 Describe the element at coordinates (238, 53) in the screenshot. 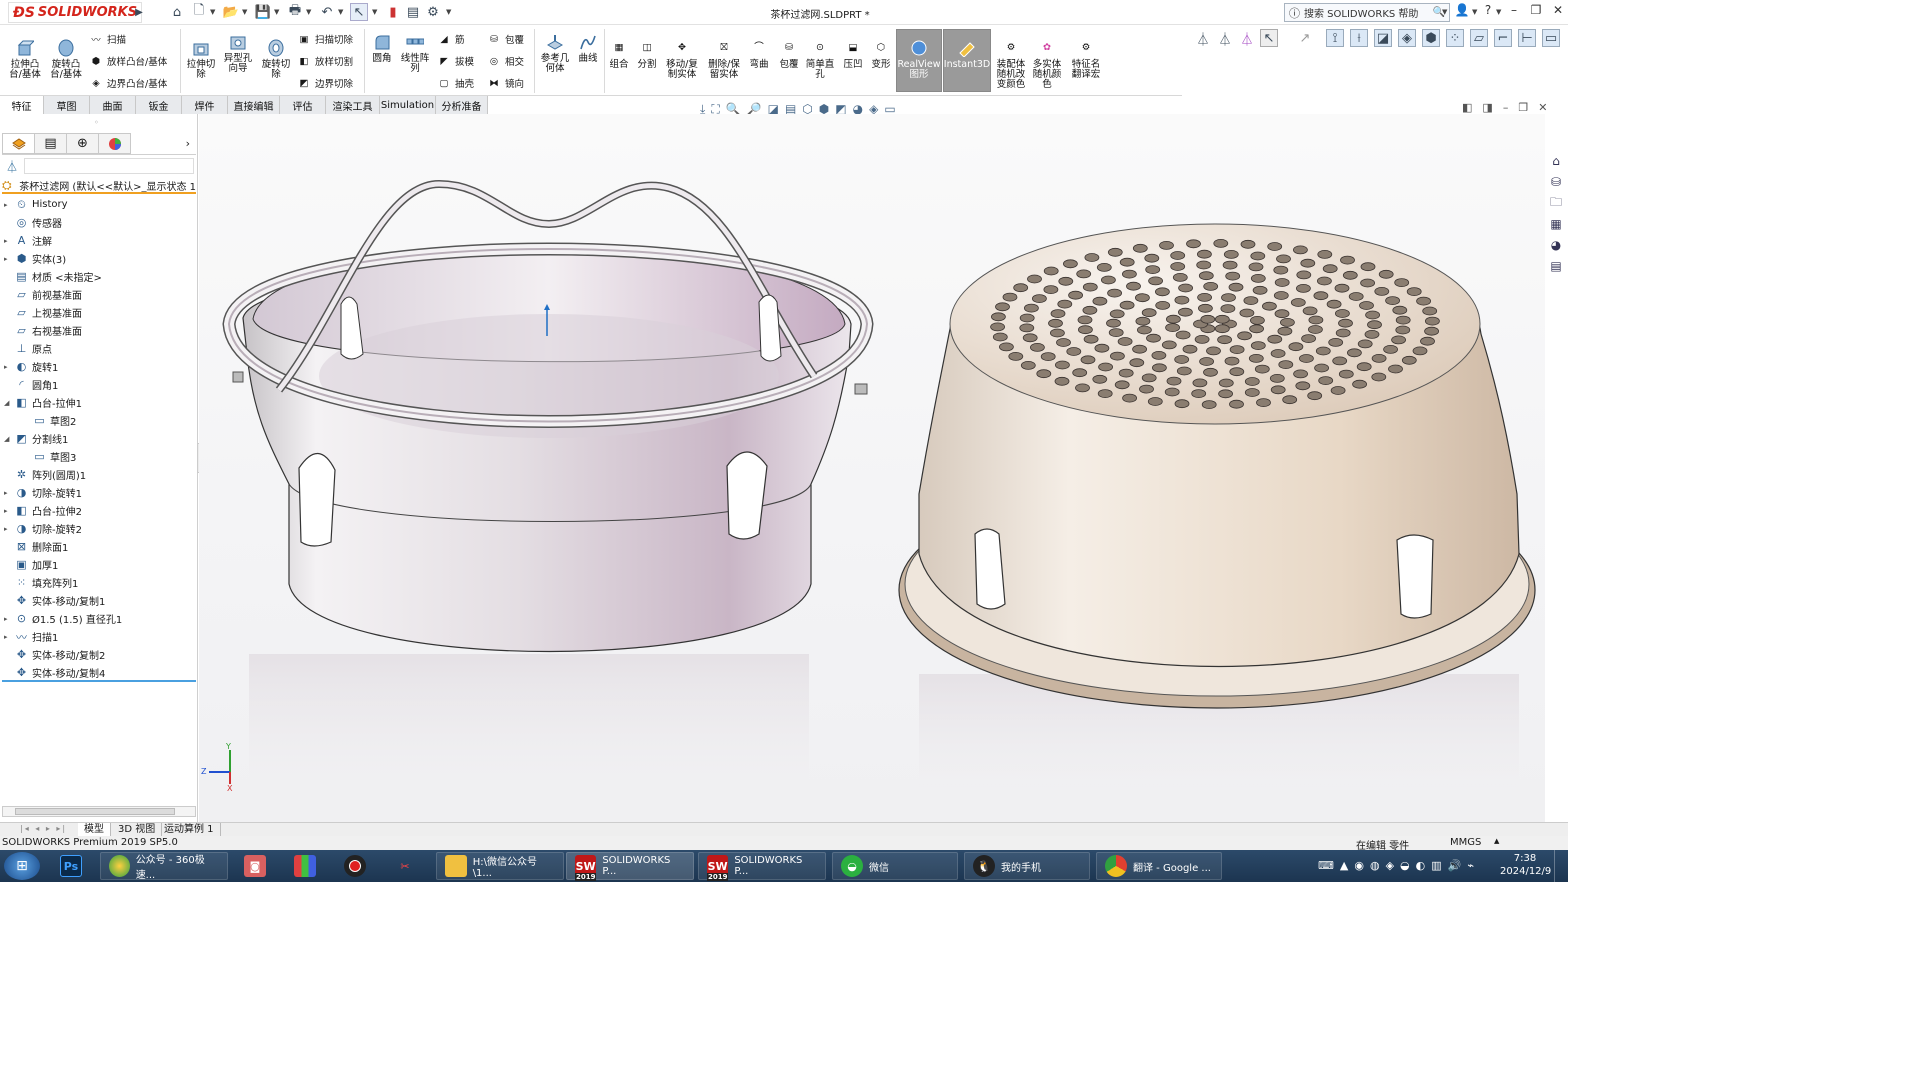

I see `hole-wizard-button: 异型孔 向导` at that location.